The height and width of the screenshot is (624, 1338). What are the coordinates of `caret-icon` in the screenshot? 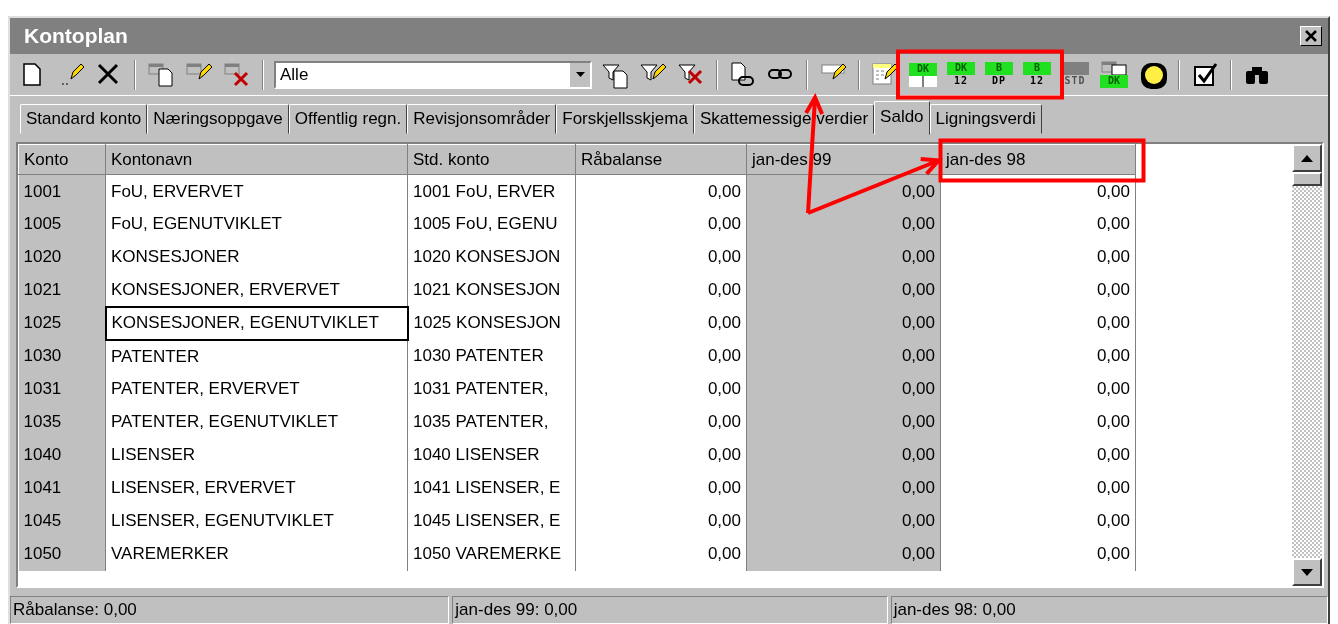 It's located at (580, 74).